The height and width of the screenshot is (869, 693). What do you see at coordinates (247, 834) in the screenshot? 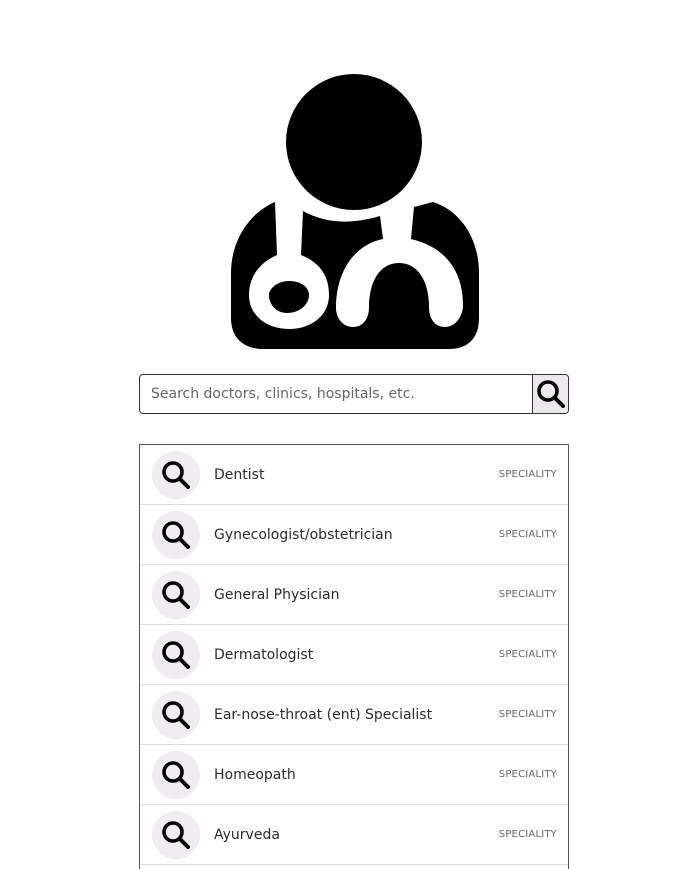
I see `list-item-label: Ayurveda` at bounding box center [247, 834].